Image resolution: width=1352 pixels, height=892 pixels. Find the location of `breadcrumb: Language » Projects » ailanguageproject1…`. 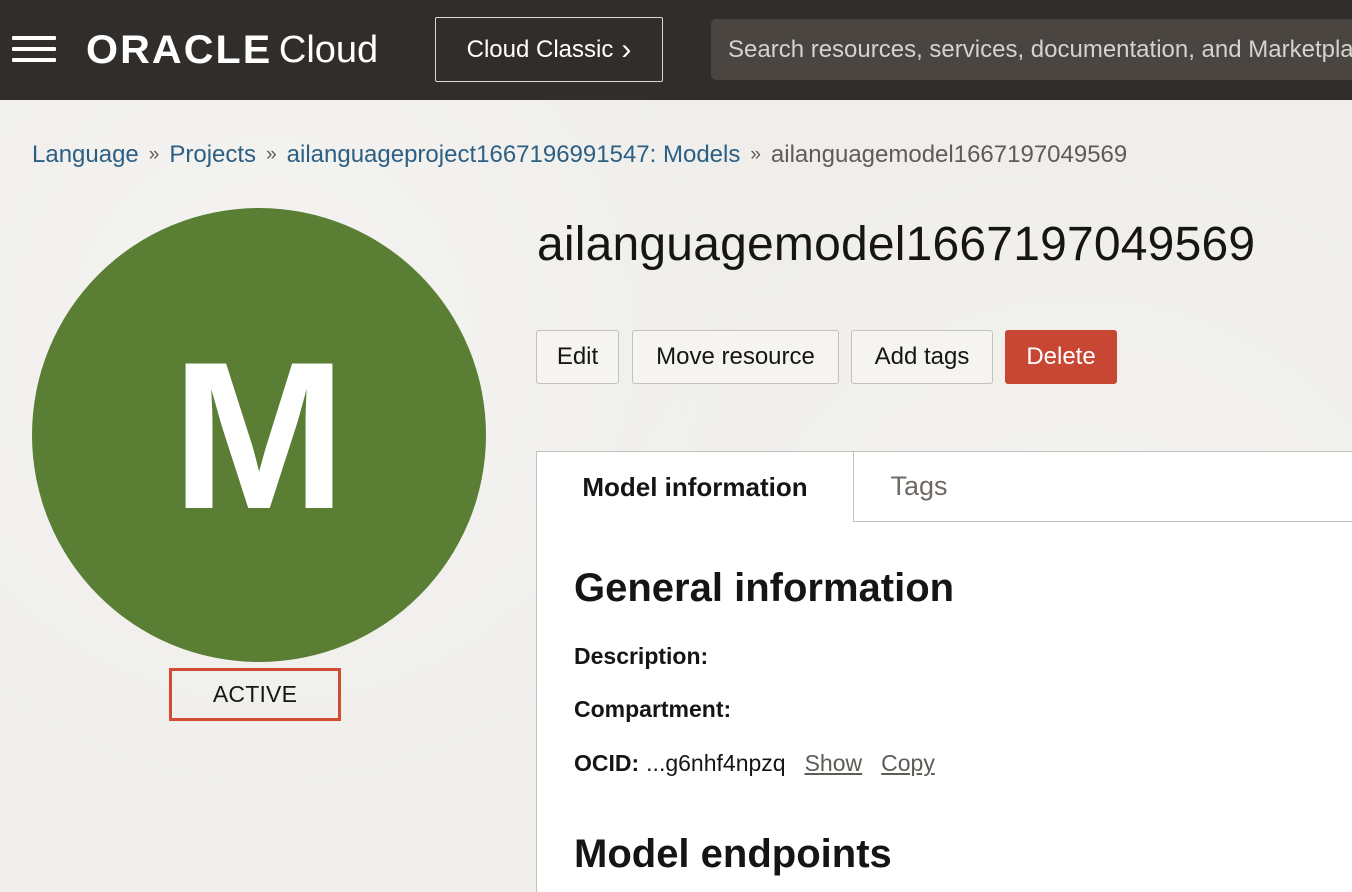

breadcrumb: Language » Projects » ailanguageproject1… is located at coordinates (579, 155).